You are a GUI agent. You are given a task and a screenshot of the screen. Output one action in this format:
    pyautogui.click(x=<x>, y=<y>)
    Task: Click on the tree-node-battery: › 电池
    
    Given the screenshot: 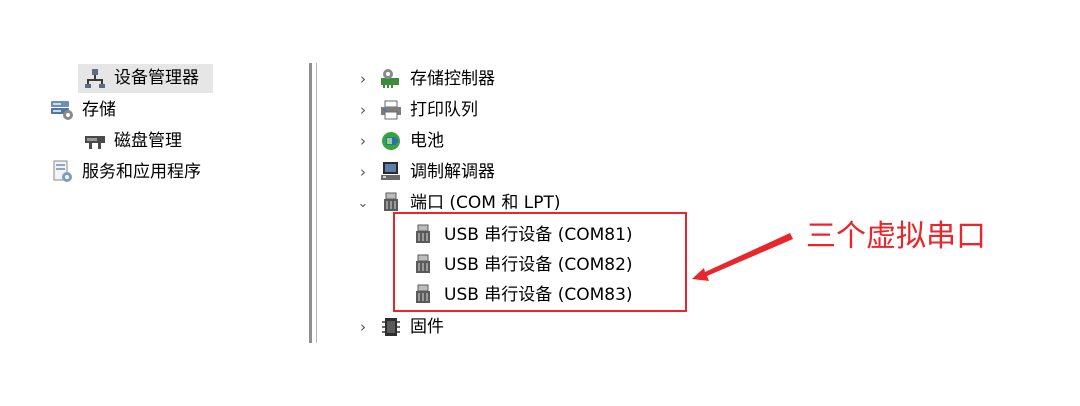 What is the action you would take?
    pyautogui.click(x=399, y=141)
    